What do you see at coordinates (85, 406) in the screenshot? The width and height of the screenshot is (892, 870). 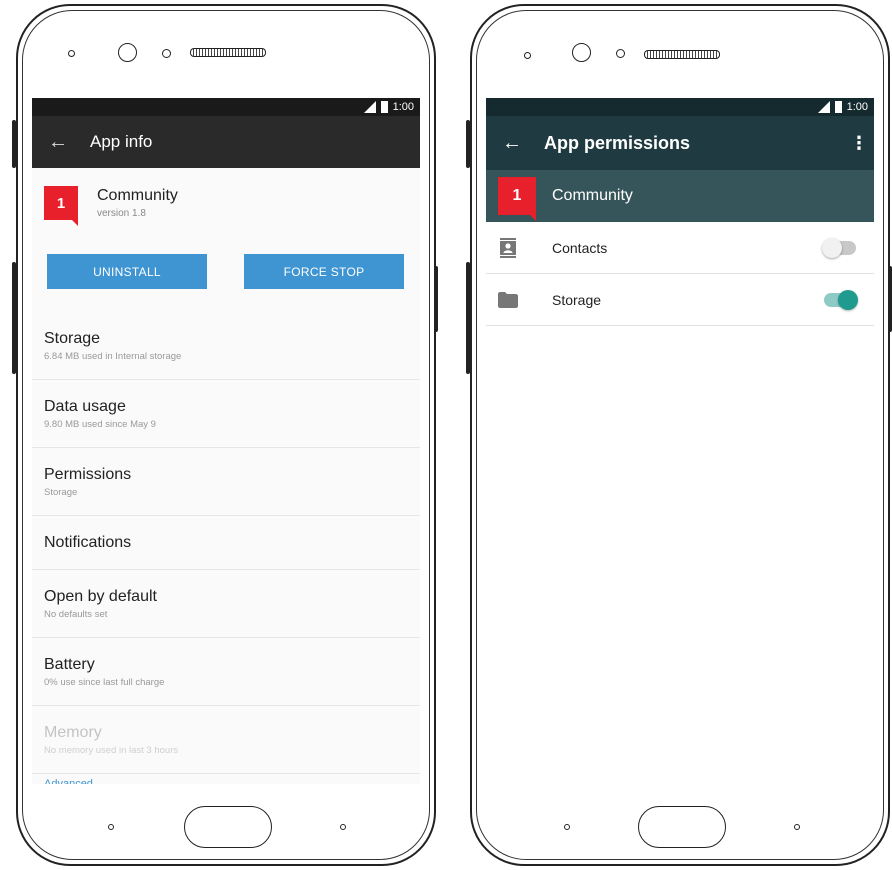 I see `item-title: Data usage` at bounding box center [85, 406].